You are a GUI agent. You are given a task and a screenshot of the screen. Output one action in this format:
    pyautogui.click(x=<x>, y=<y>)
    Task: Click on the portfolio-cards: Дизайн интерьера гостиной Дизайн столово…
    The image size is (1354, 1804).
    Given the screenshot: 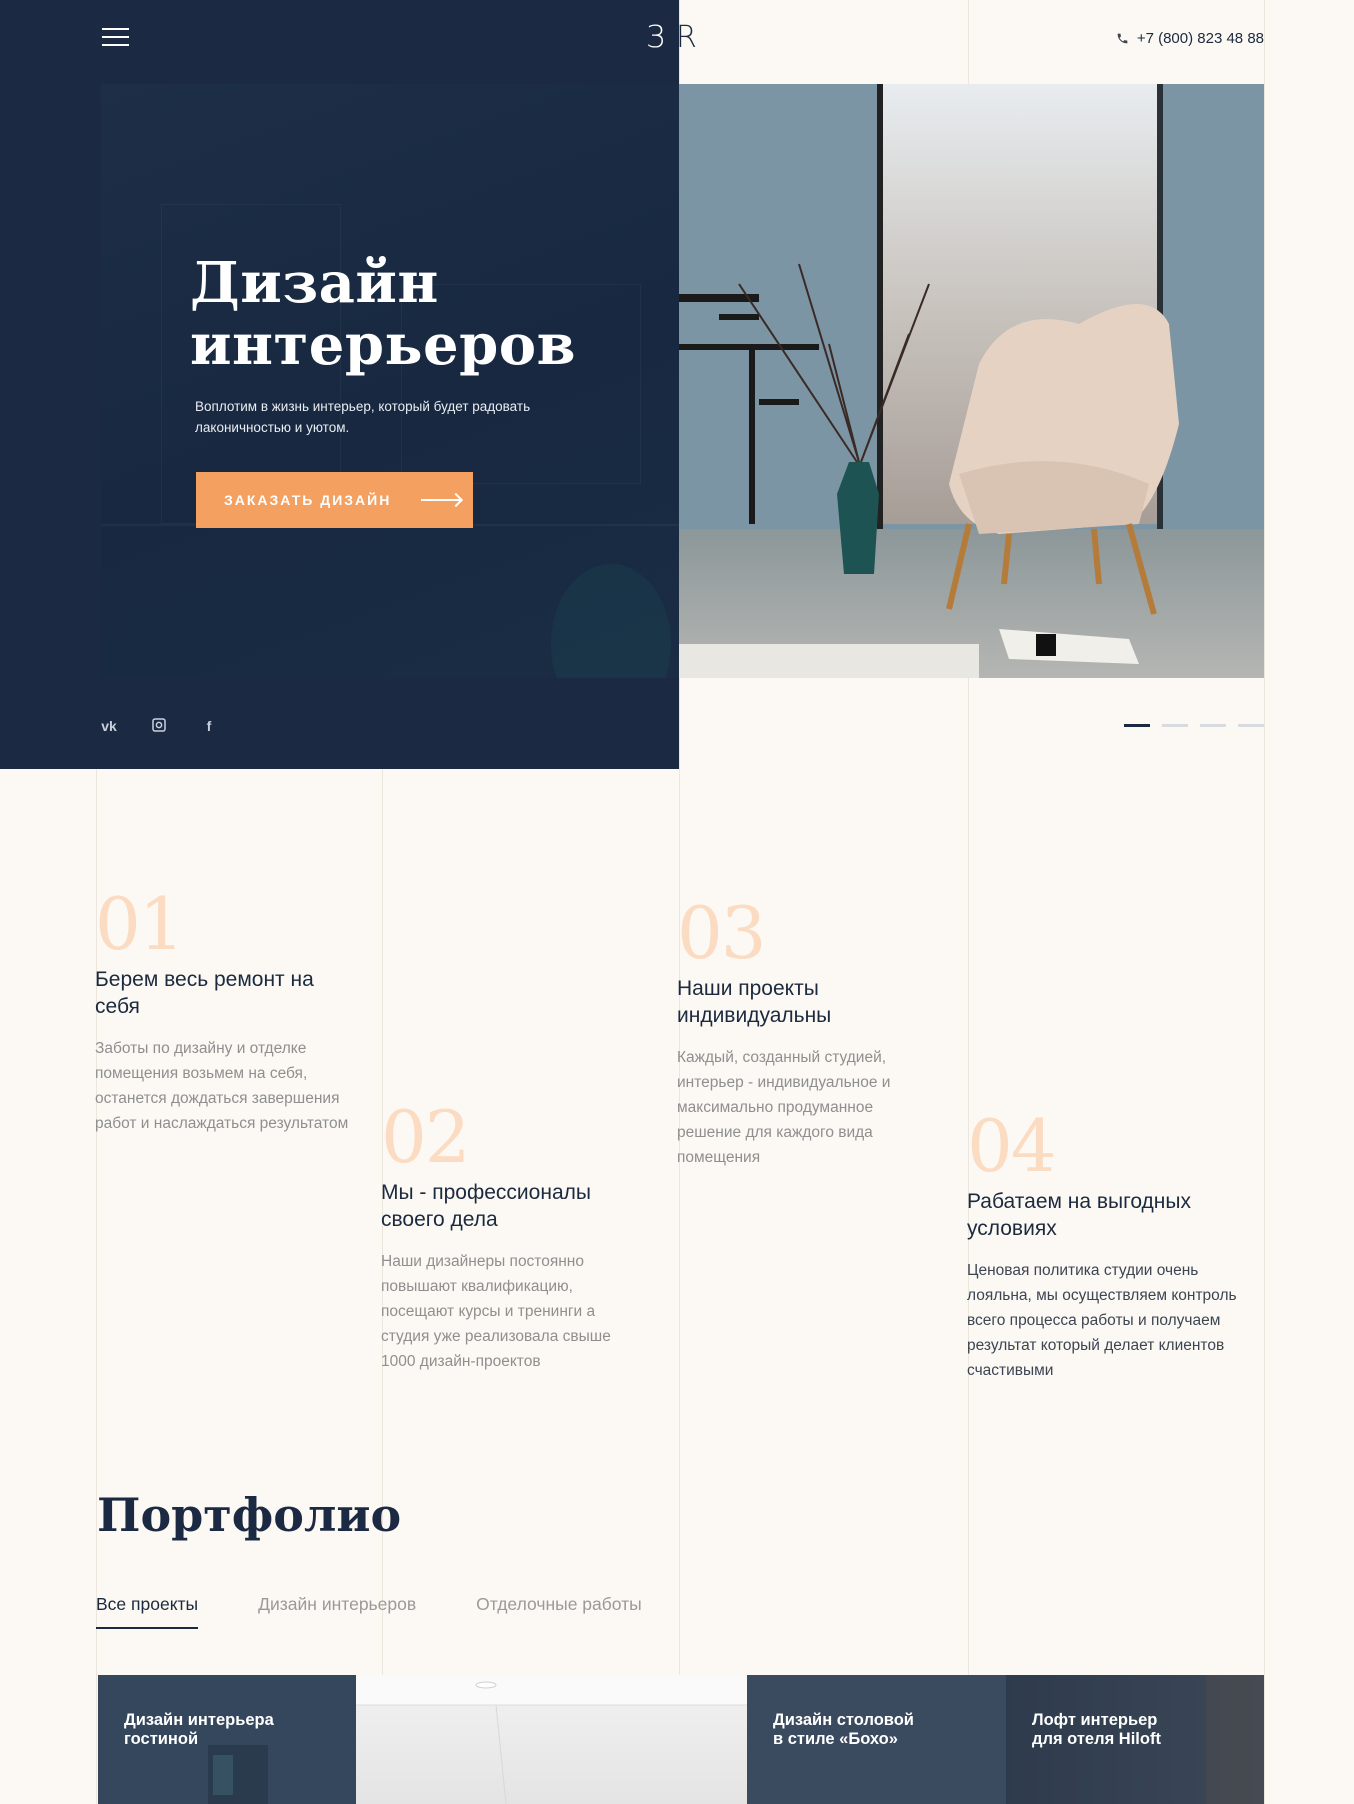 What is the action you would take?
    pyautogui.click(x=681, y=1739)
    